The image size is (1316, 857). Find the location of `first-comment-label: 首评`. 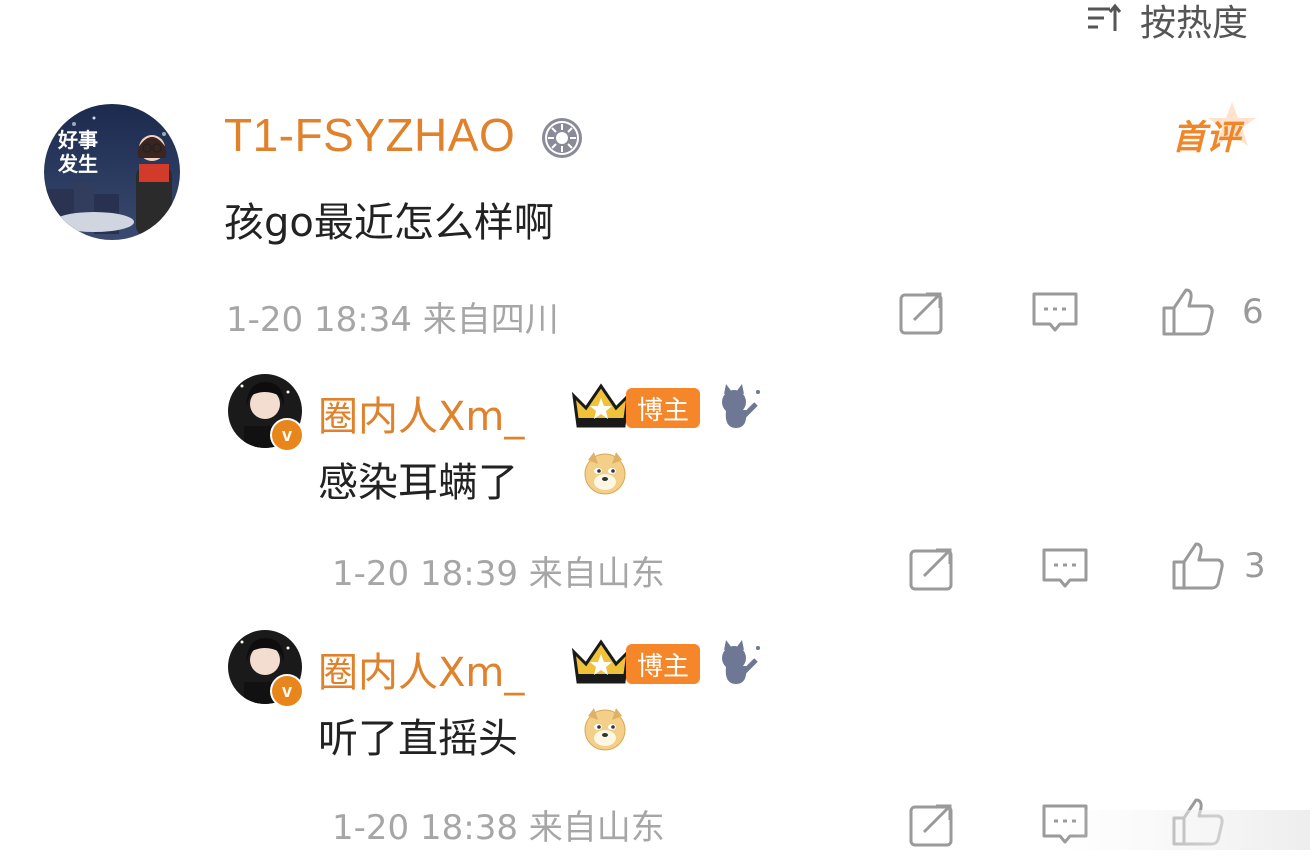

first-comment-label: 首评 is located at coordinates (1206, 138).